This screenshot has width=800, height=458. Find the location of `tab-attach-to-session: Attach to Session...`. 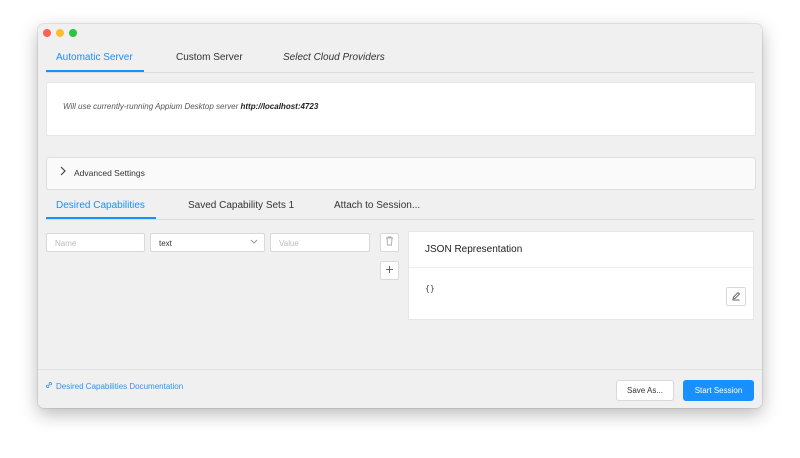

tab-attach-to-session: Attach to Session... is located at coordinates (377, 205).